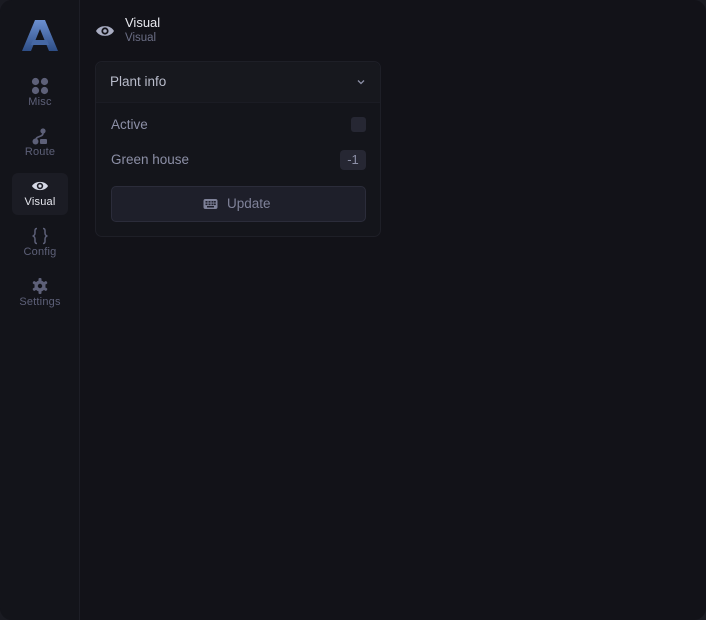 The image size is (706, 620). Describe the element at coordinates (141, 38) in the screenshot. I see `page-subtitle: Visual` at that location.